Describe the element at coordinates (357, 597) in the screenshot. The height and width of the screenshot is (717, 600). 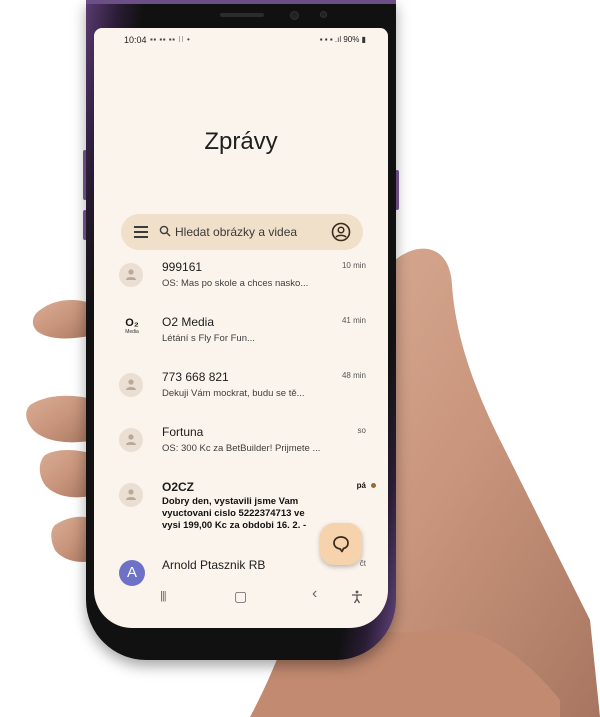
I see `accessibility-icon` at that location.